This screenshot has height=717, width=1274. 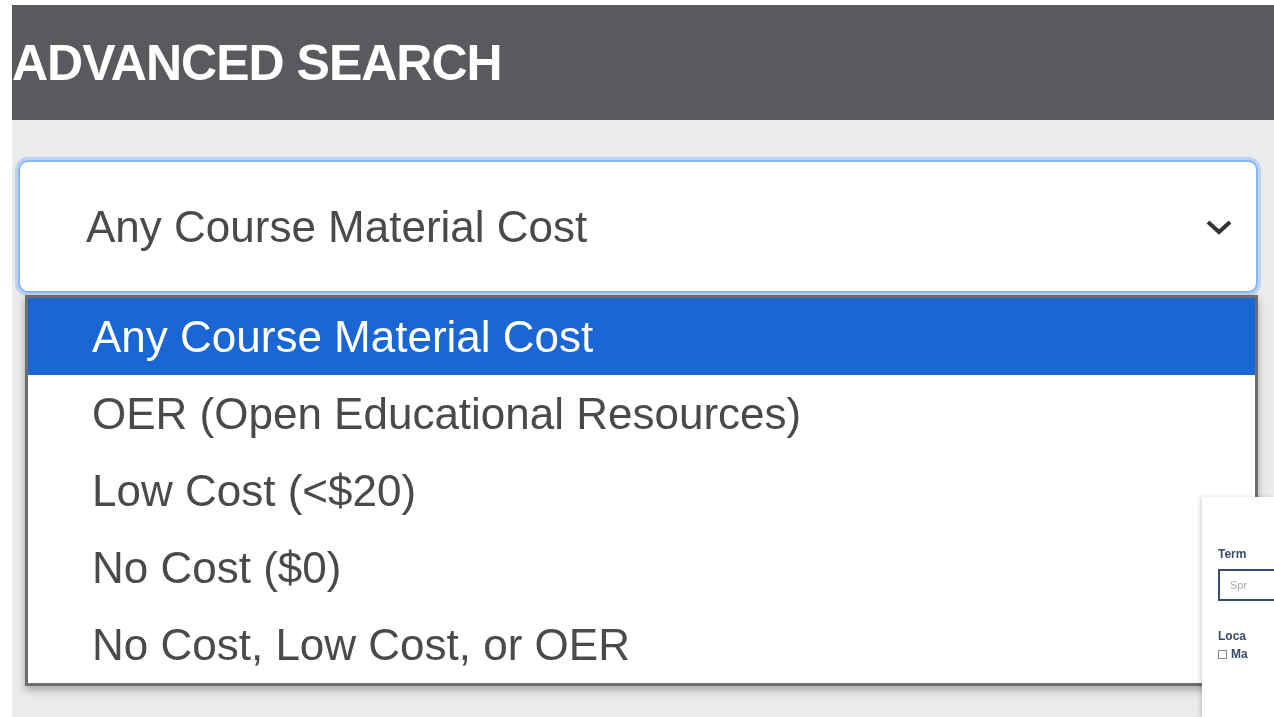 What do you see at coordinates (1233, 554) in the screenshot?
I see `field-label: Term` at bounding box center [1233, 554].